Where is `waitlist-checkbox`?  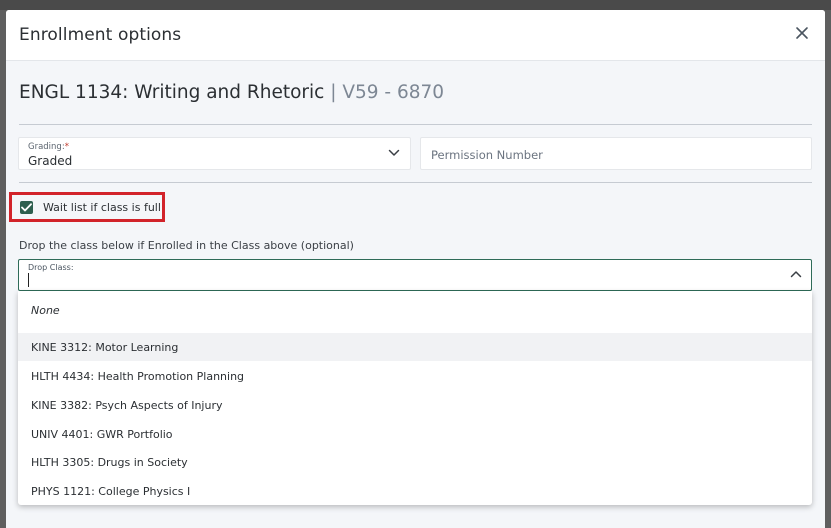
waitlist-checkbox is located at coordinates (26, 207).